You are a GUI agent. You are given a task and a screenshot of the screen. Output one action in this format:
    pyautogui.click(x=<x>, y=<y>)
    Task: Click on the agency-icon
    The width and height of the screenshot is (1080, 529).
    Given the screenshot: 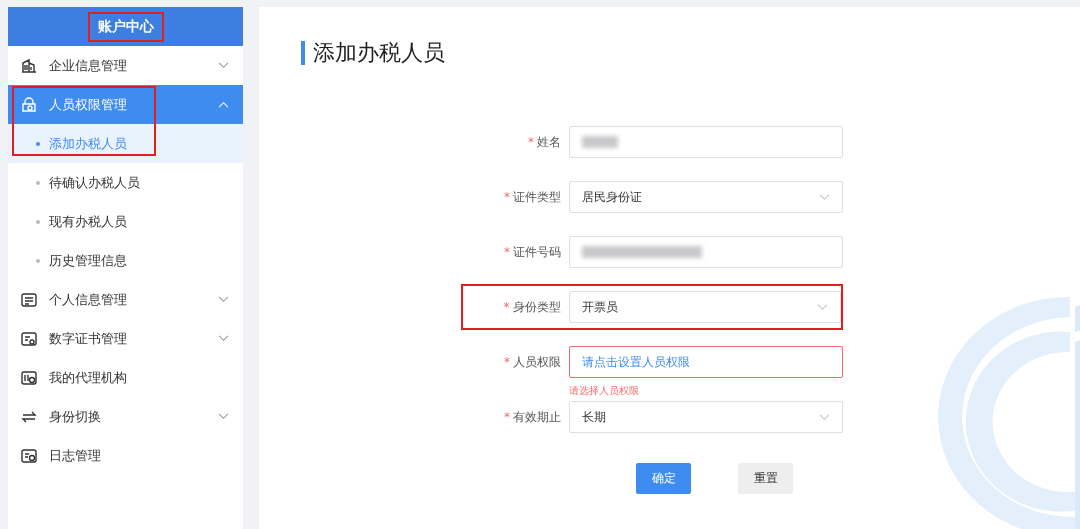 What is the action you would take?
    pyautogui.click(x=29, y=377)
    